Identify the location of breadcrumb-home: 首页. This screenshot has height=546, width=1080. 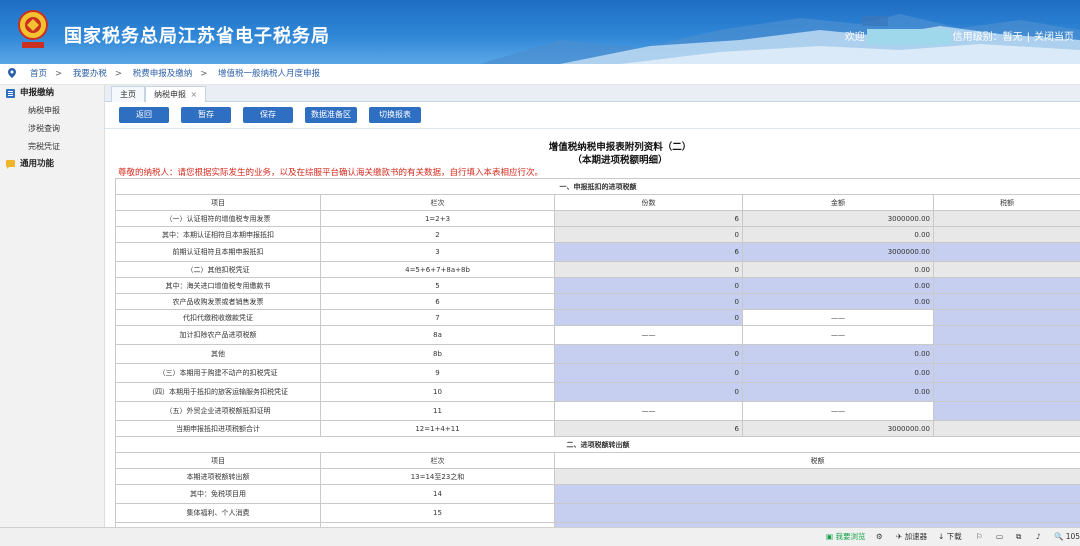
(38, 74).